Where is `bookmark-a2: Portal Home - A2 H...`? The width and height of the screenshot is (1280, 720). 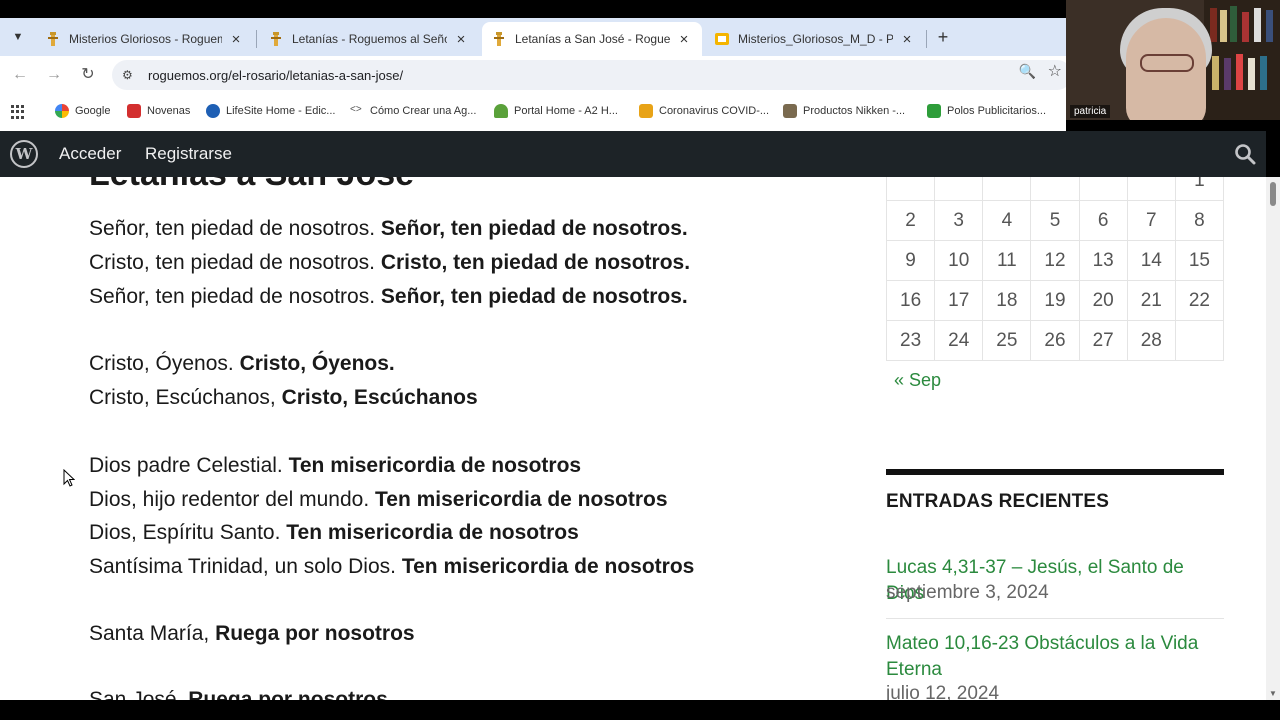 bookmark-a2: Portal Home - A2 H... is located at coordinates (556, 111).